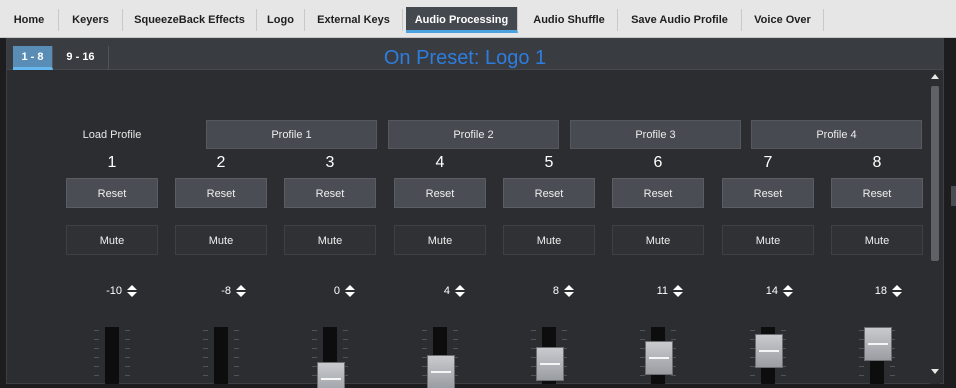 The width and height of the screenshot is (956, 388). Describe the element at coordinates (281, 20) in the screenshot. I see `tab-logo: Logo` at that location.